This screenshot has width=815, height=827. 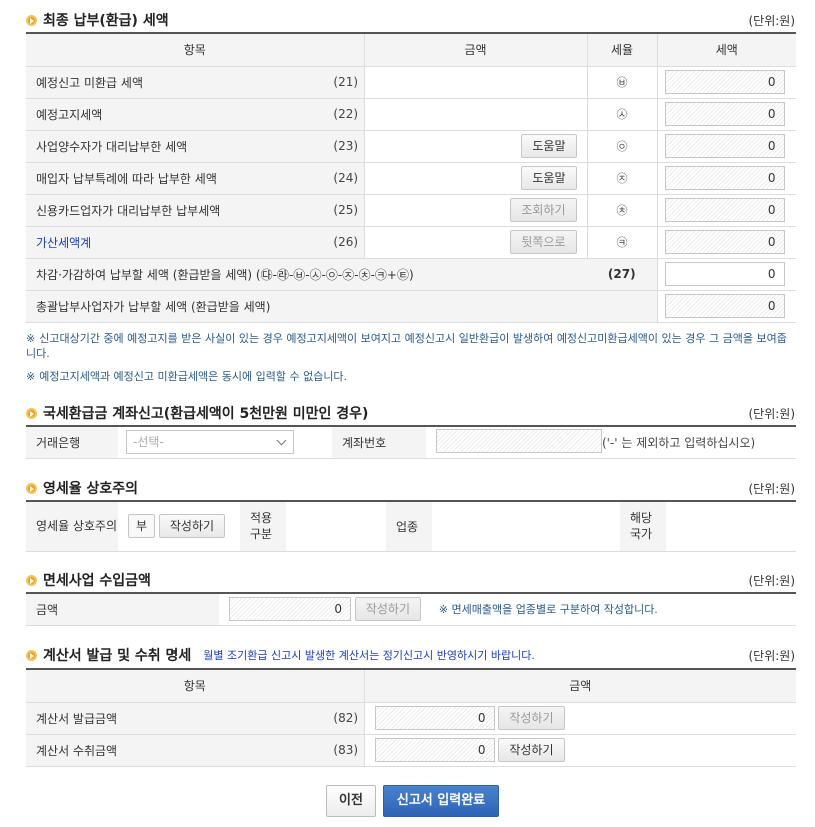 What do you see at coordinates (434, 750) in the screenshot?
I see `invoice-received-input: 0` at bounding box center [434, 750].